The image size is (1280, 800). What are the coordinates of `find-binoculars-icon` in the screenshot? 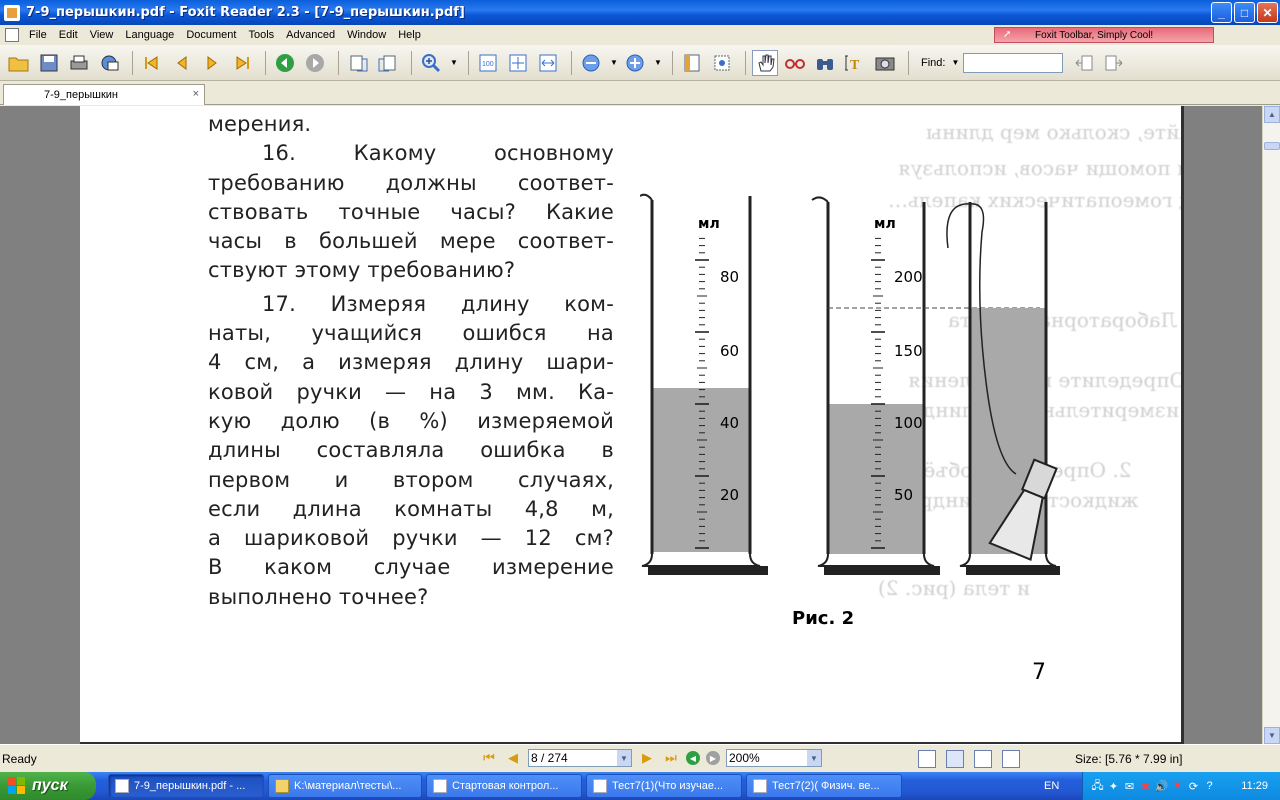 It's located at (825, 63).